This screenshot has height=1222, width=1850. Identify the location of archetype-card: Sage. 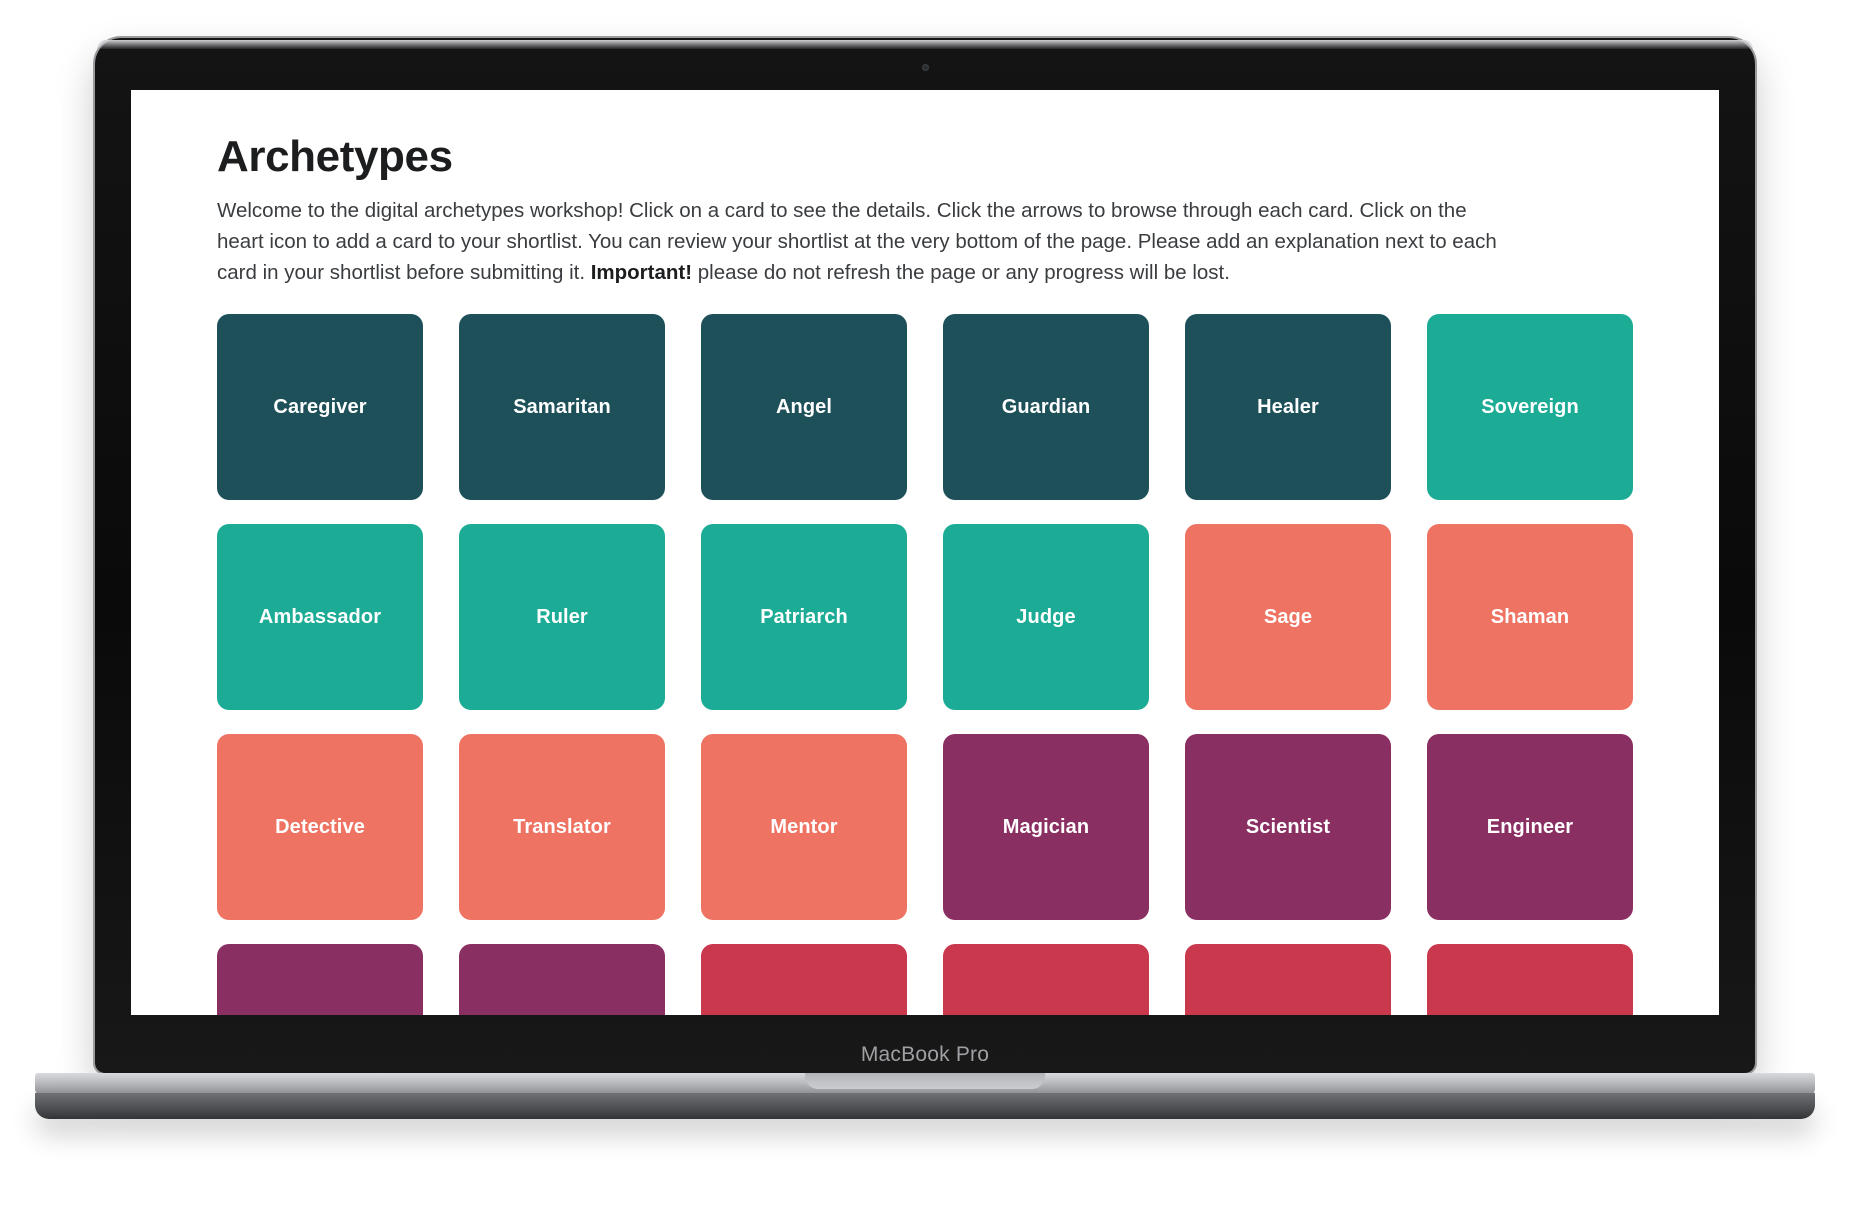
(1288, 617).